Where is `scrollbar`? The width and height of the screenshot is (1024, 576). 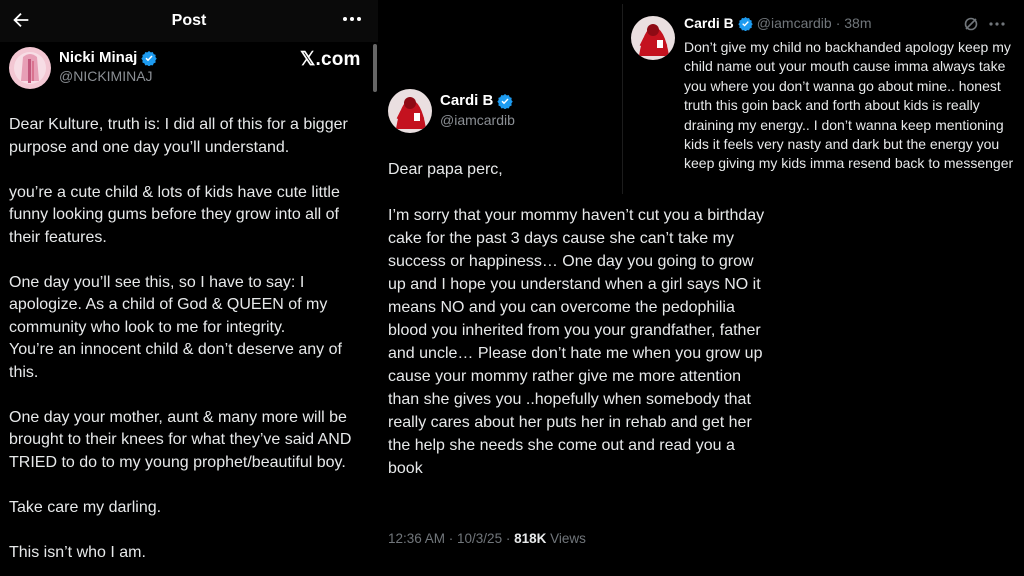 scrollbar is located at coordinates (375, 68).